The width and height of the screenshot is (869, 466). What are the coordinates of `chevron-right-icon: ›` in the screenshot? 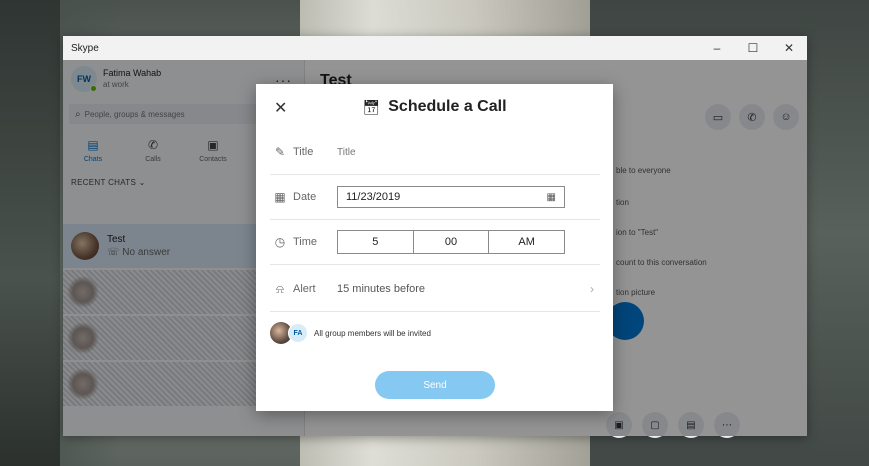 It's located at (592, 289).